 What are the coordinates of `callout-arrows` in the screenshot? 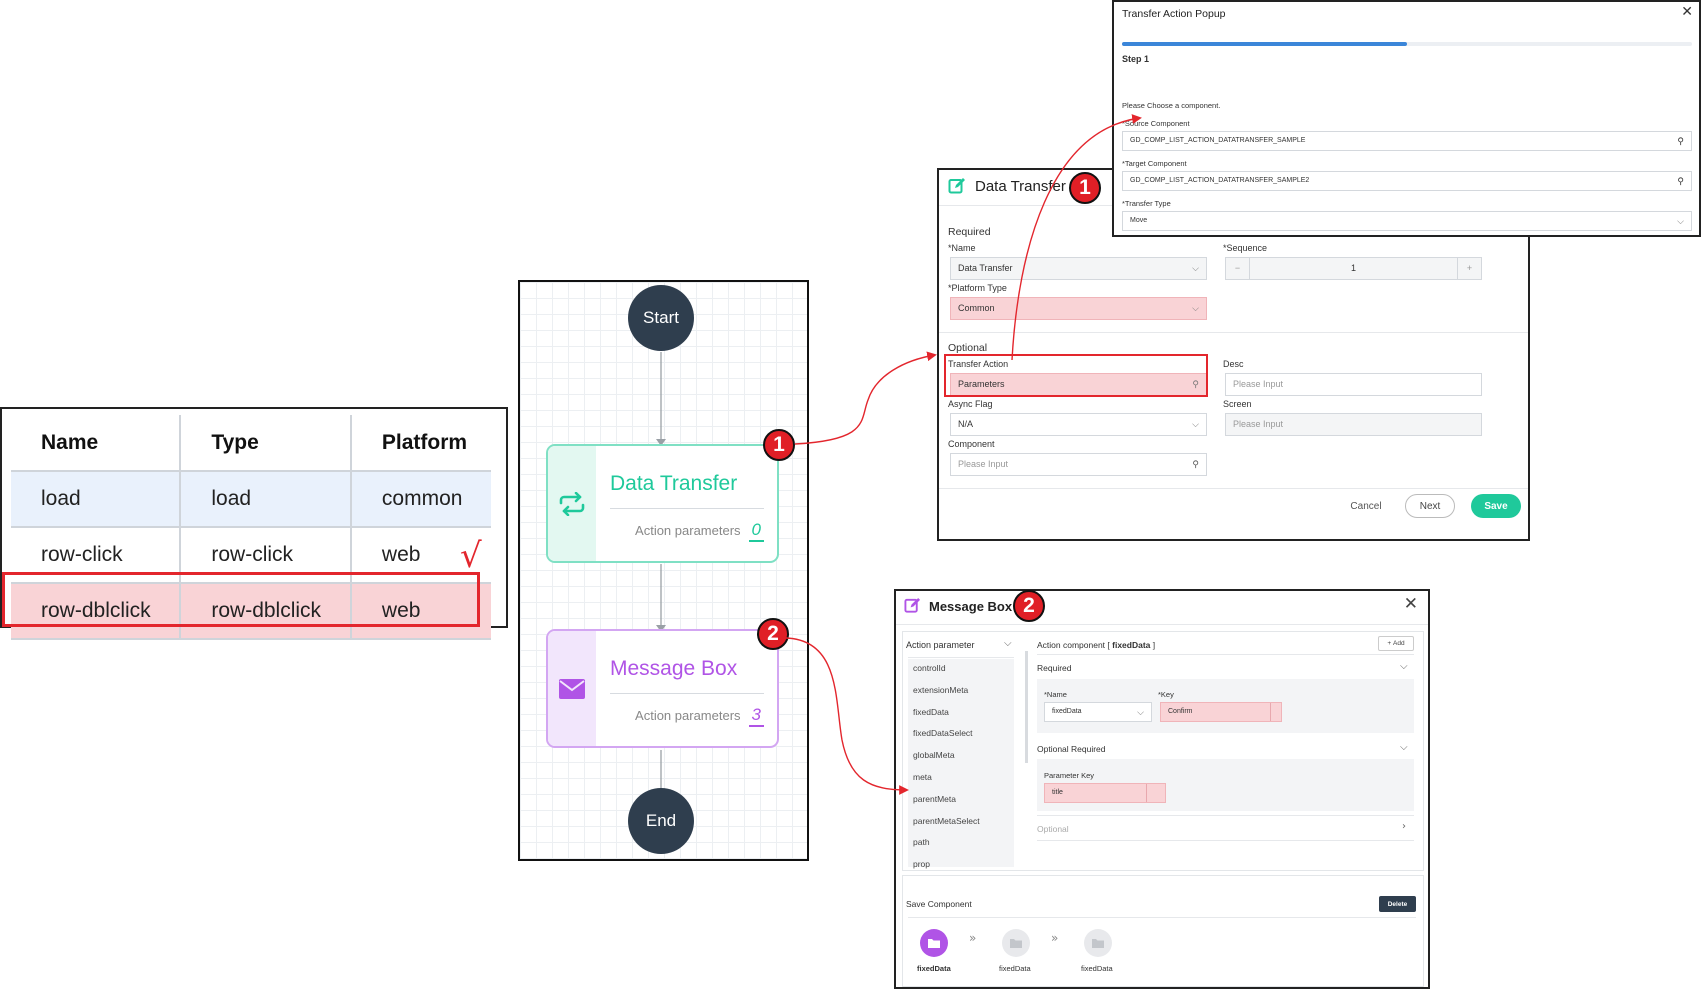 It's located at (963, 454).